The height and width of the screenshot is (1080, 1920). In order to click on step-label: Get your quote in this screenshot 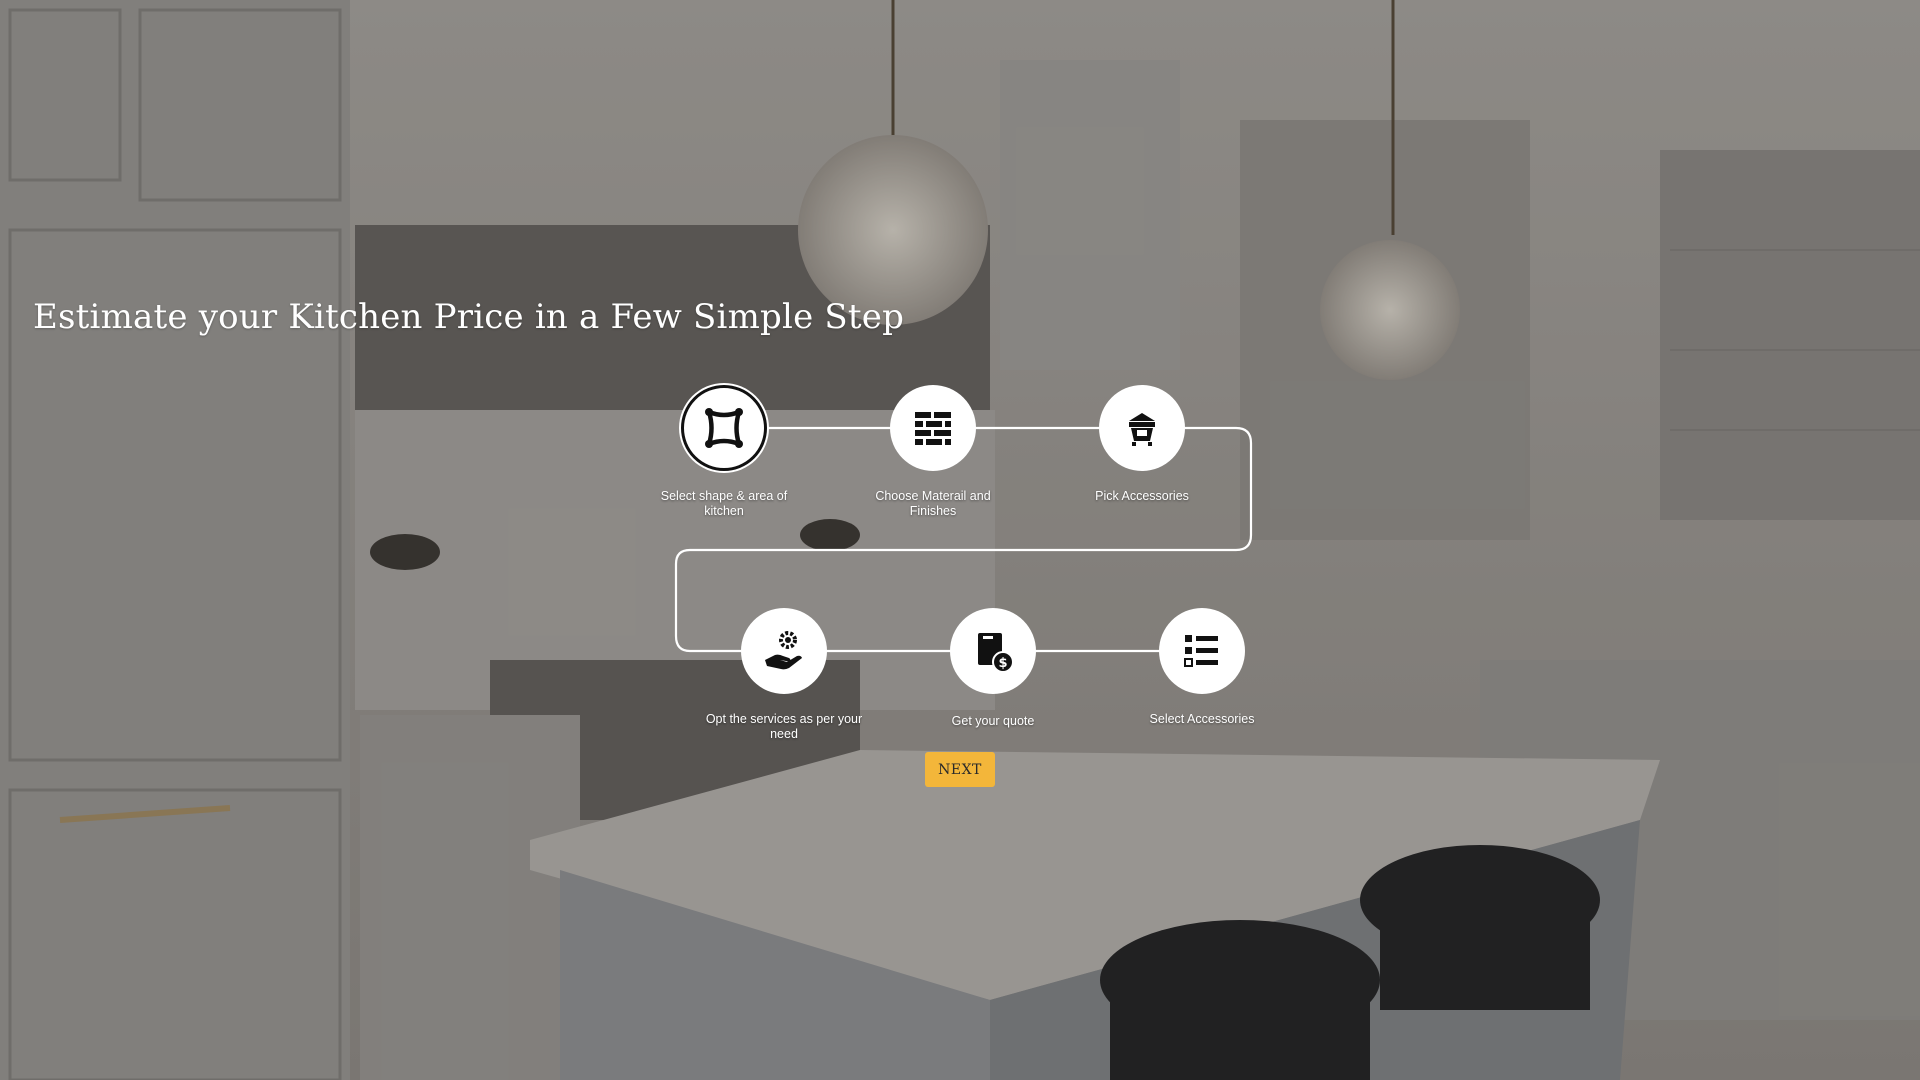, I will do `click(993, 721)`.